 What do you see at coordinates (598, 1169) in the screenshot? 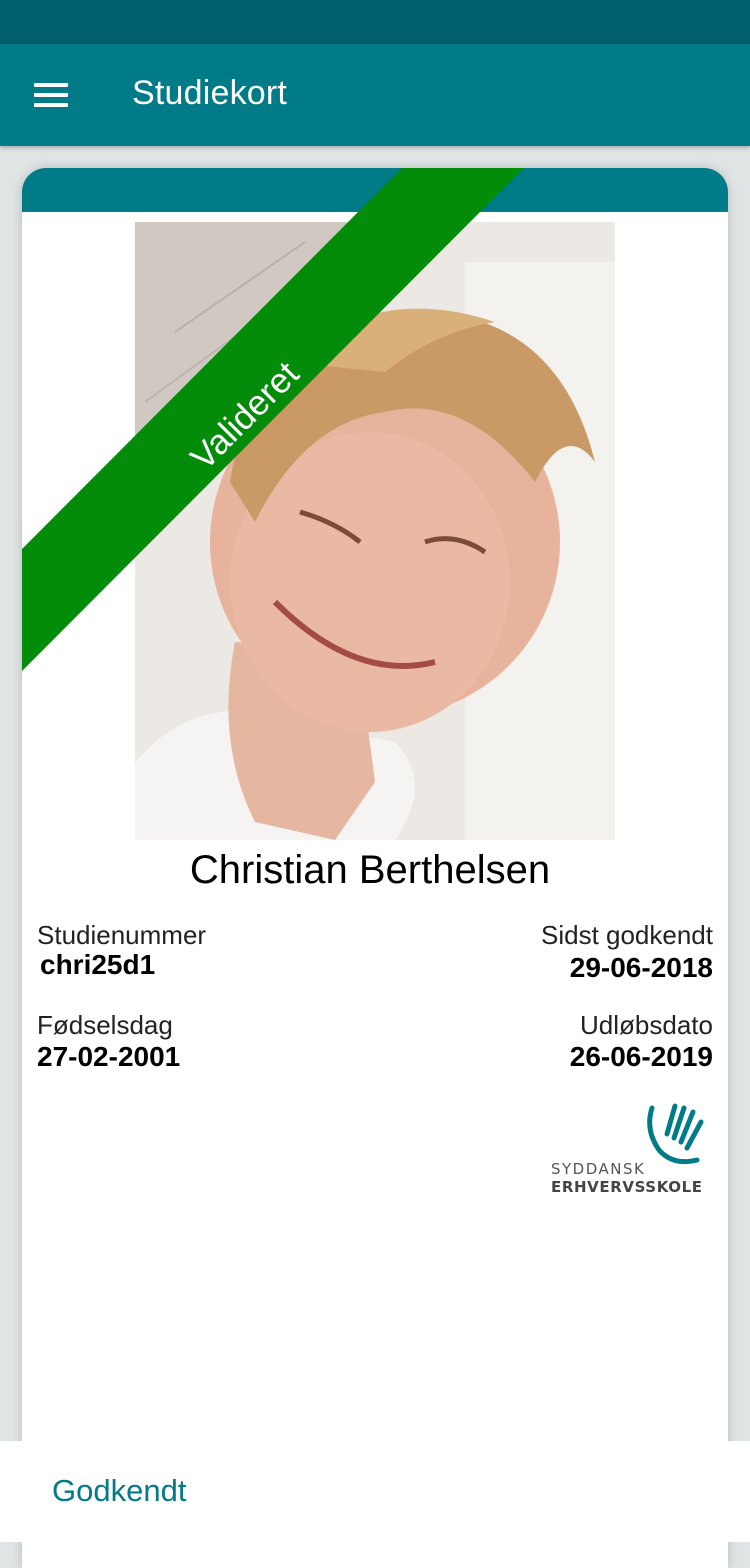
I see `school-name-line1: SYDDANSK` at bounding box center [598, 1169].